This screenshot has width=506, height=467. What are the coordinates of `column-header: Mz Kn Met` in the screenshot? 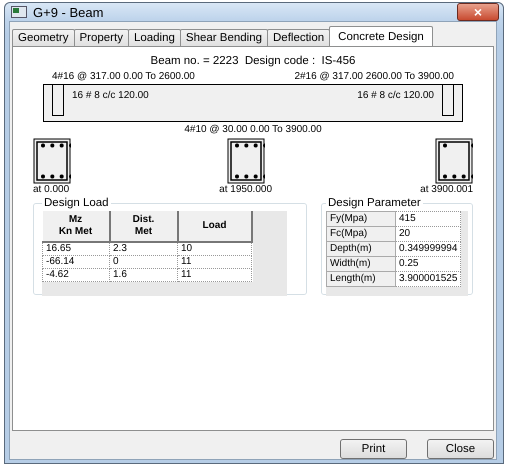 It's located at (76, 226).